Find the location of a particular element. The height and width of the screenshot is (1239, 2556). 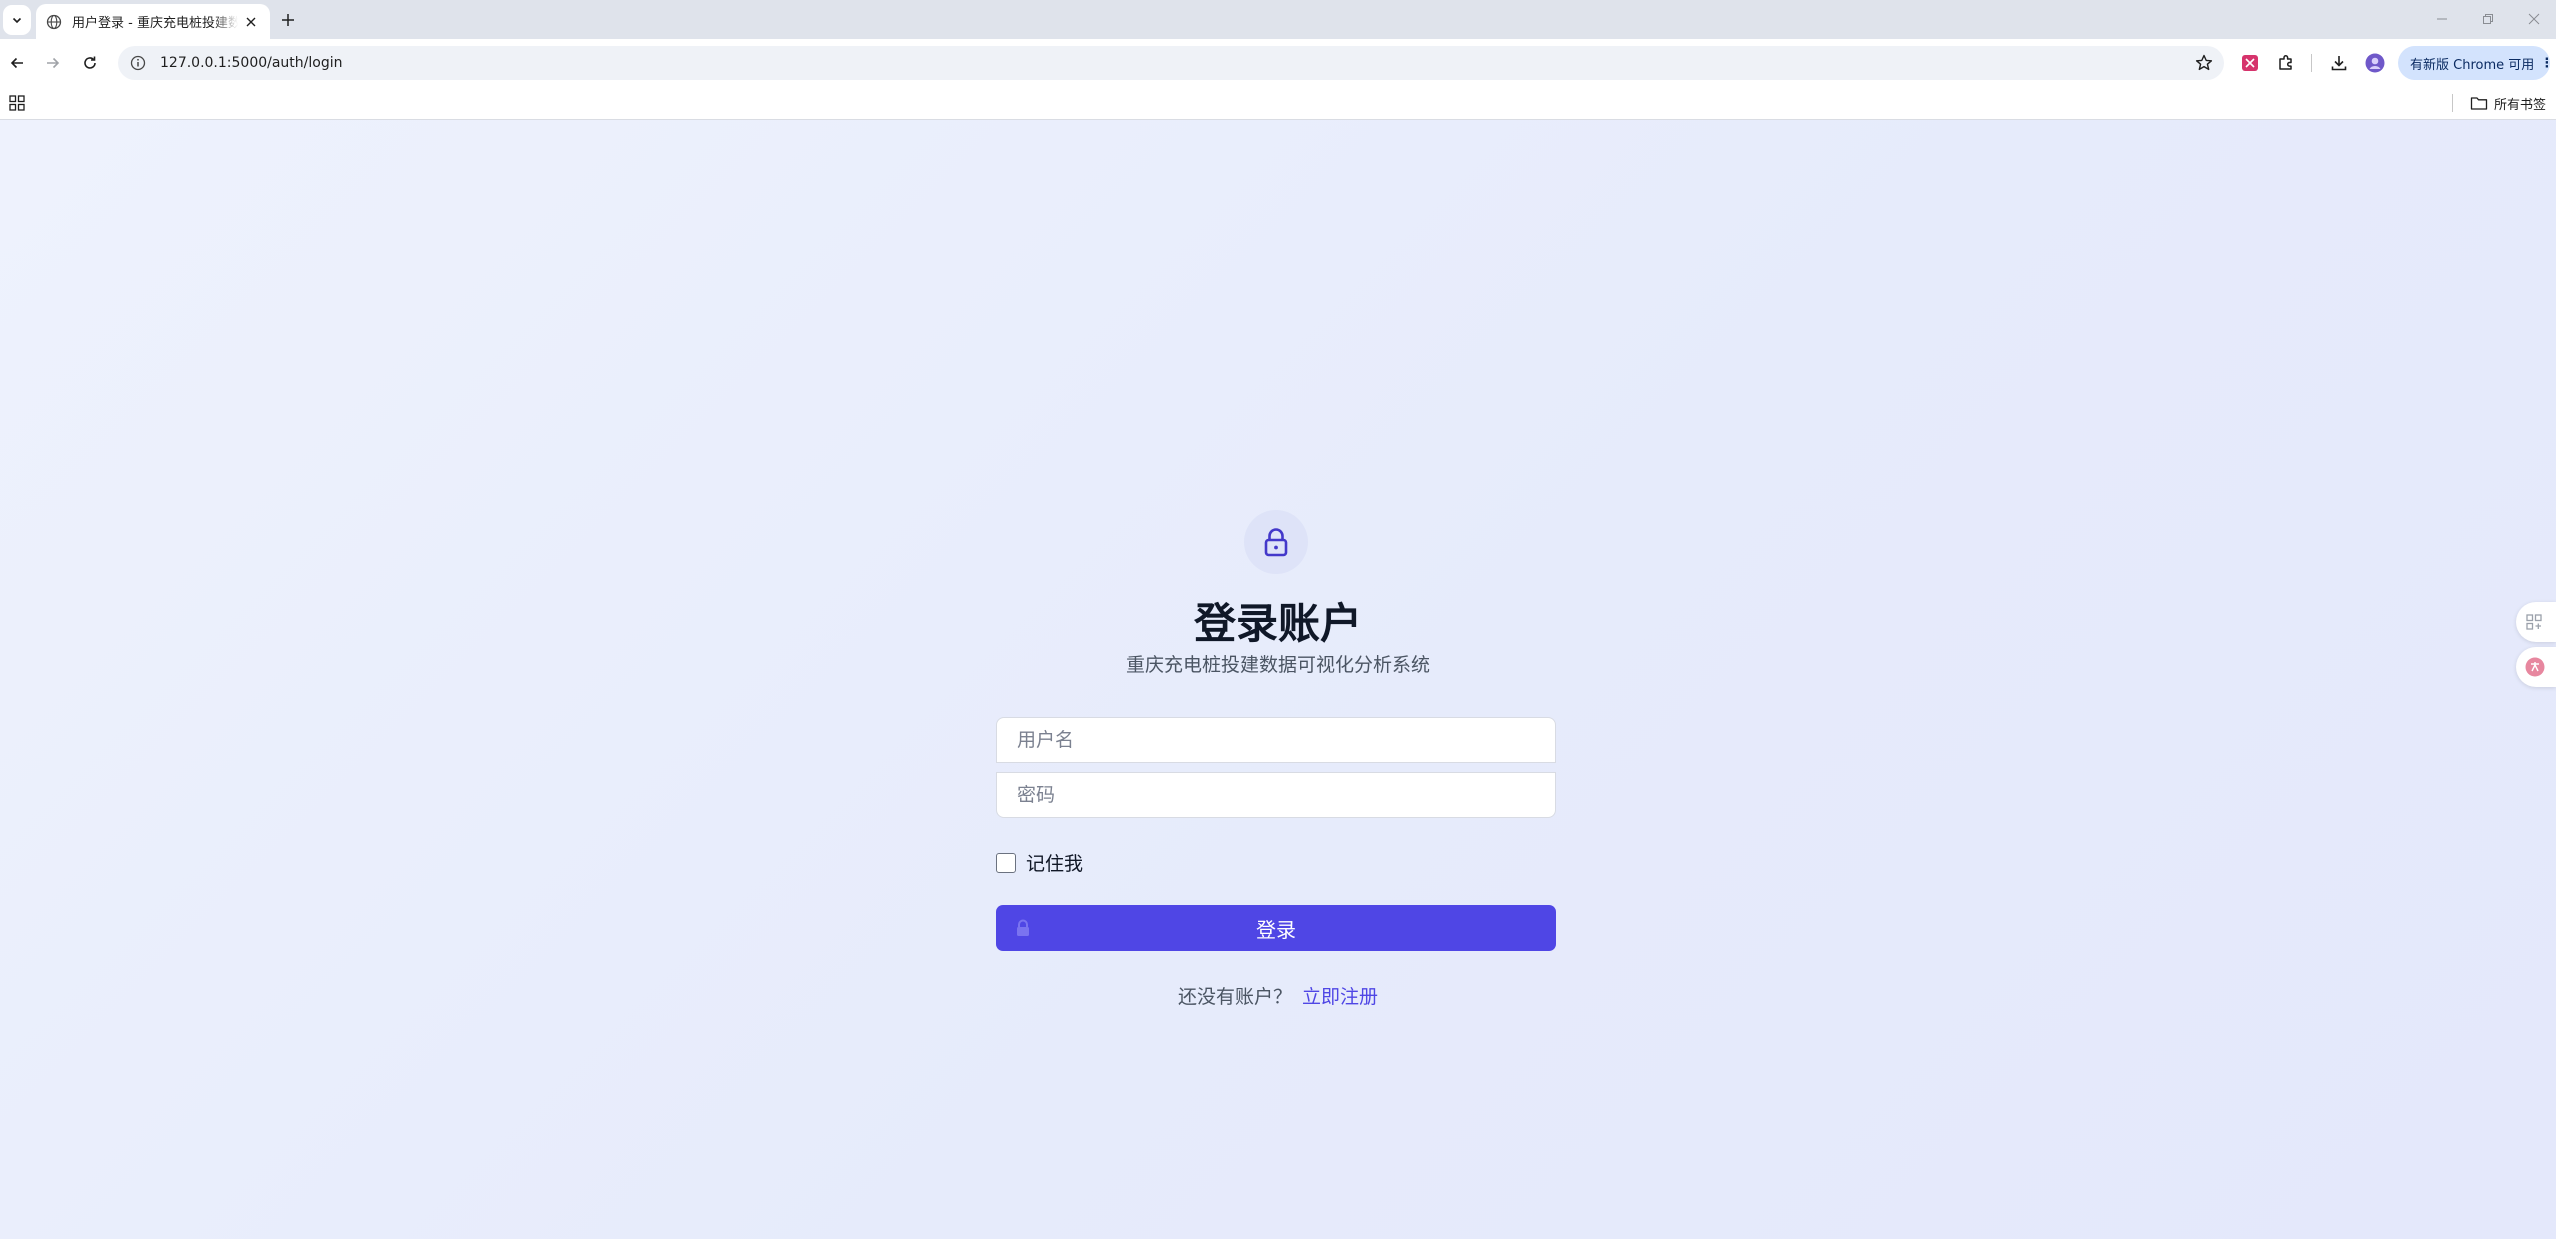

plus-icon is located at coordinates (288, 20).